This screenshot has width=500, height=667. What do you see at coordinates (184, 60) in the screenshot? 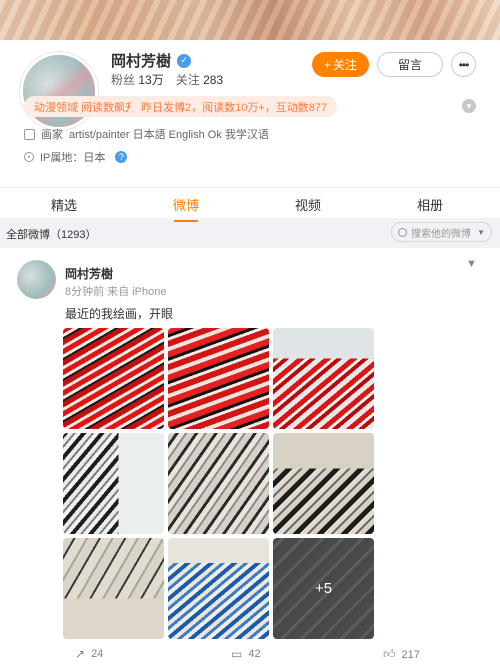
I see `verified-icon: ✓` at bounding box center [184, 60].